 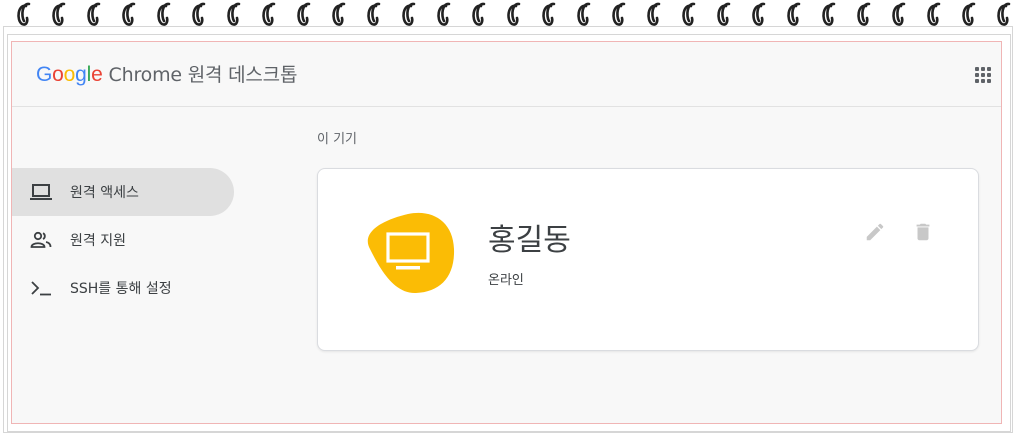 What do you see at coordinates (407, 252) in the screenshot?
I see `device-avatar` at bounding box center [407, 252].